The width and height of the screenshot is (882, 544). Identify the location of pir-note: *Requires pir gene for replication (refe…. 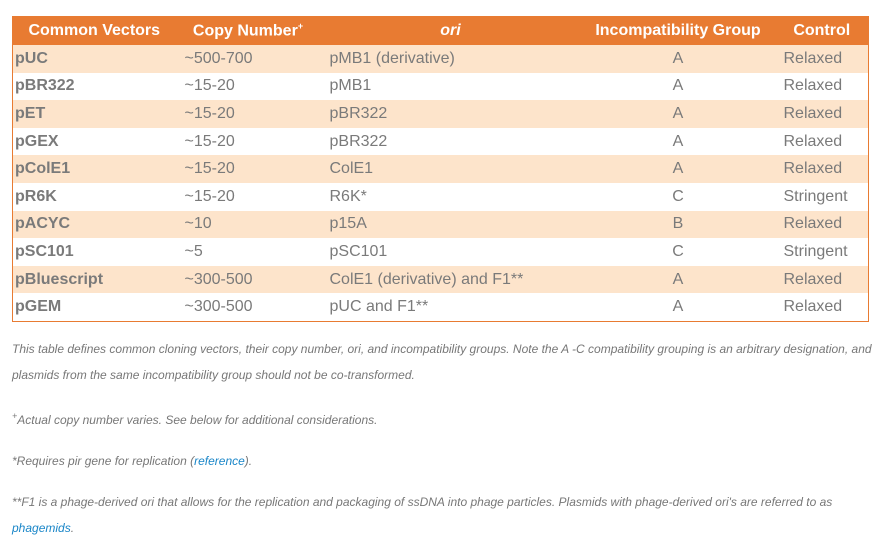
(442, 461).